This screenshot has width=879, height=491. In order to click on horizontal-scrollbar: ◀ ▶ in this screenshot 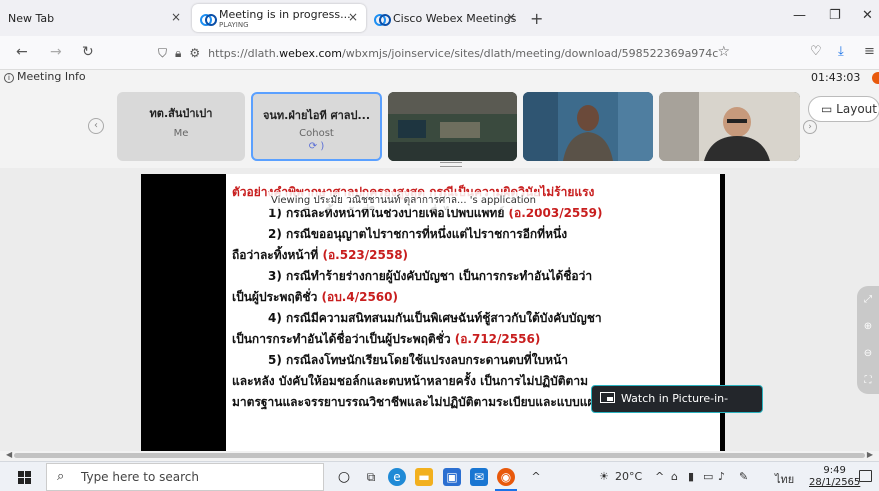, I will do `click(439, 455)`.